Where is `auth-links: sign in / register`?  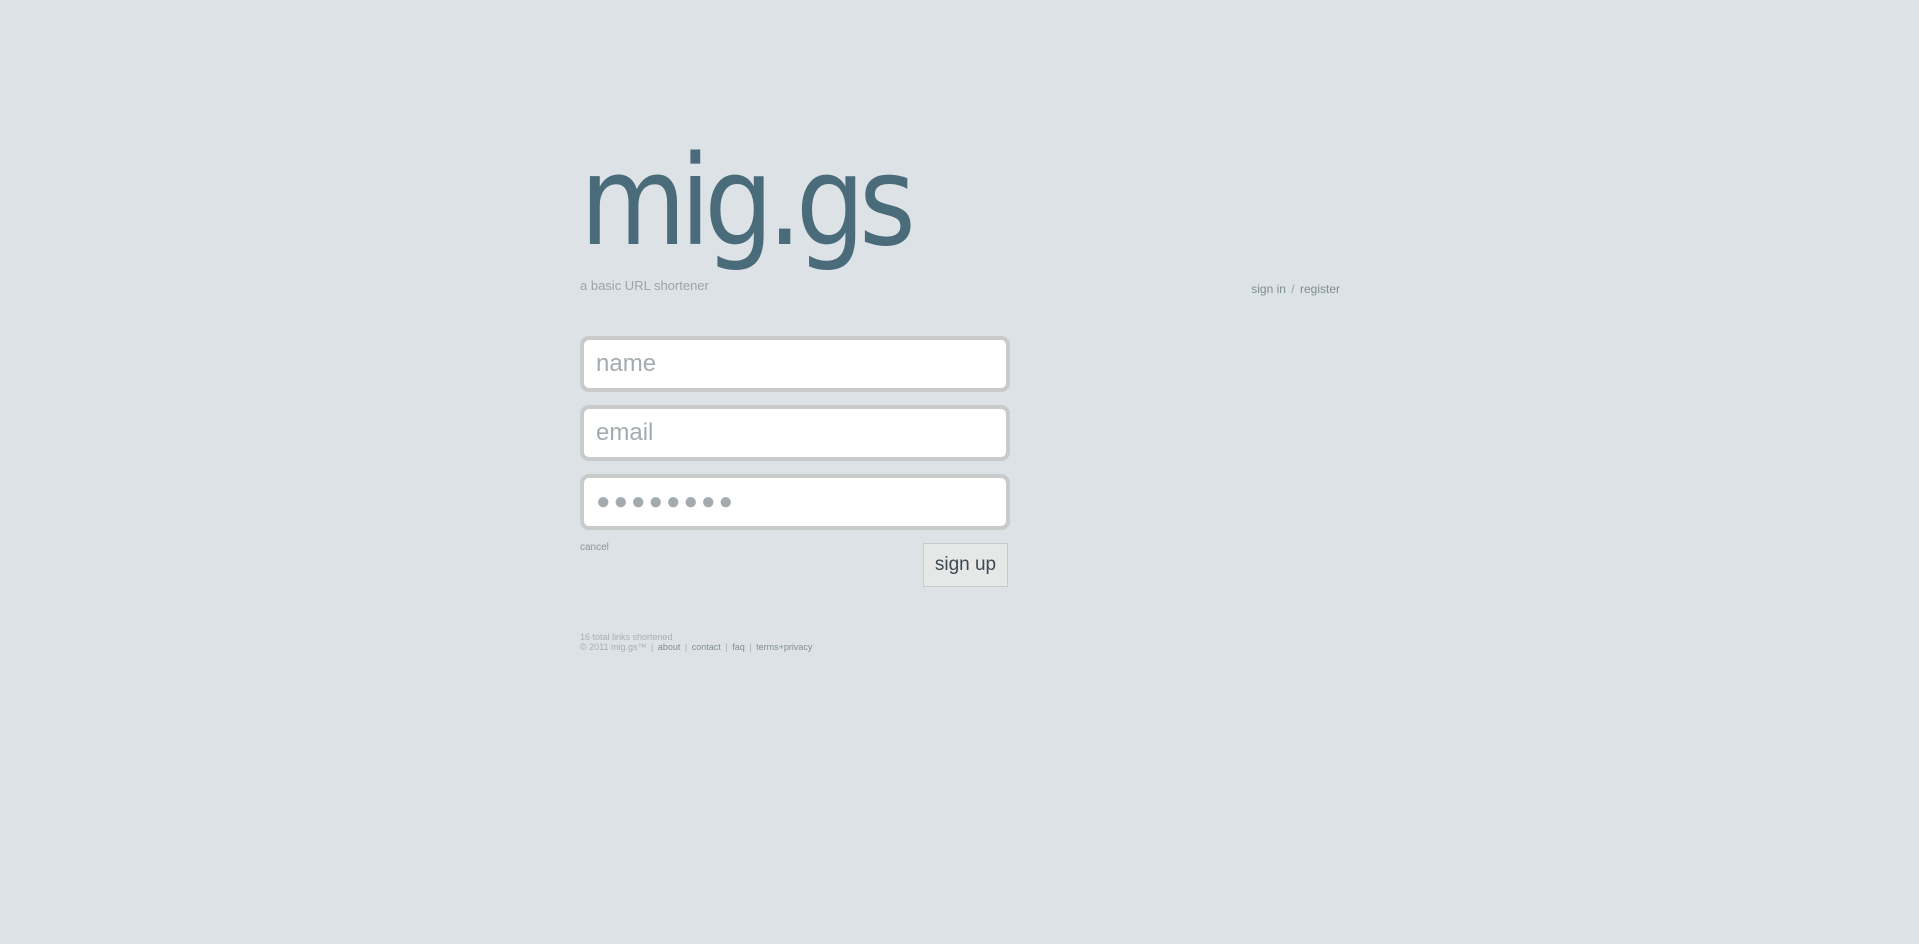
auth-links: sign in / register is located at coordinates (1295, 289).